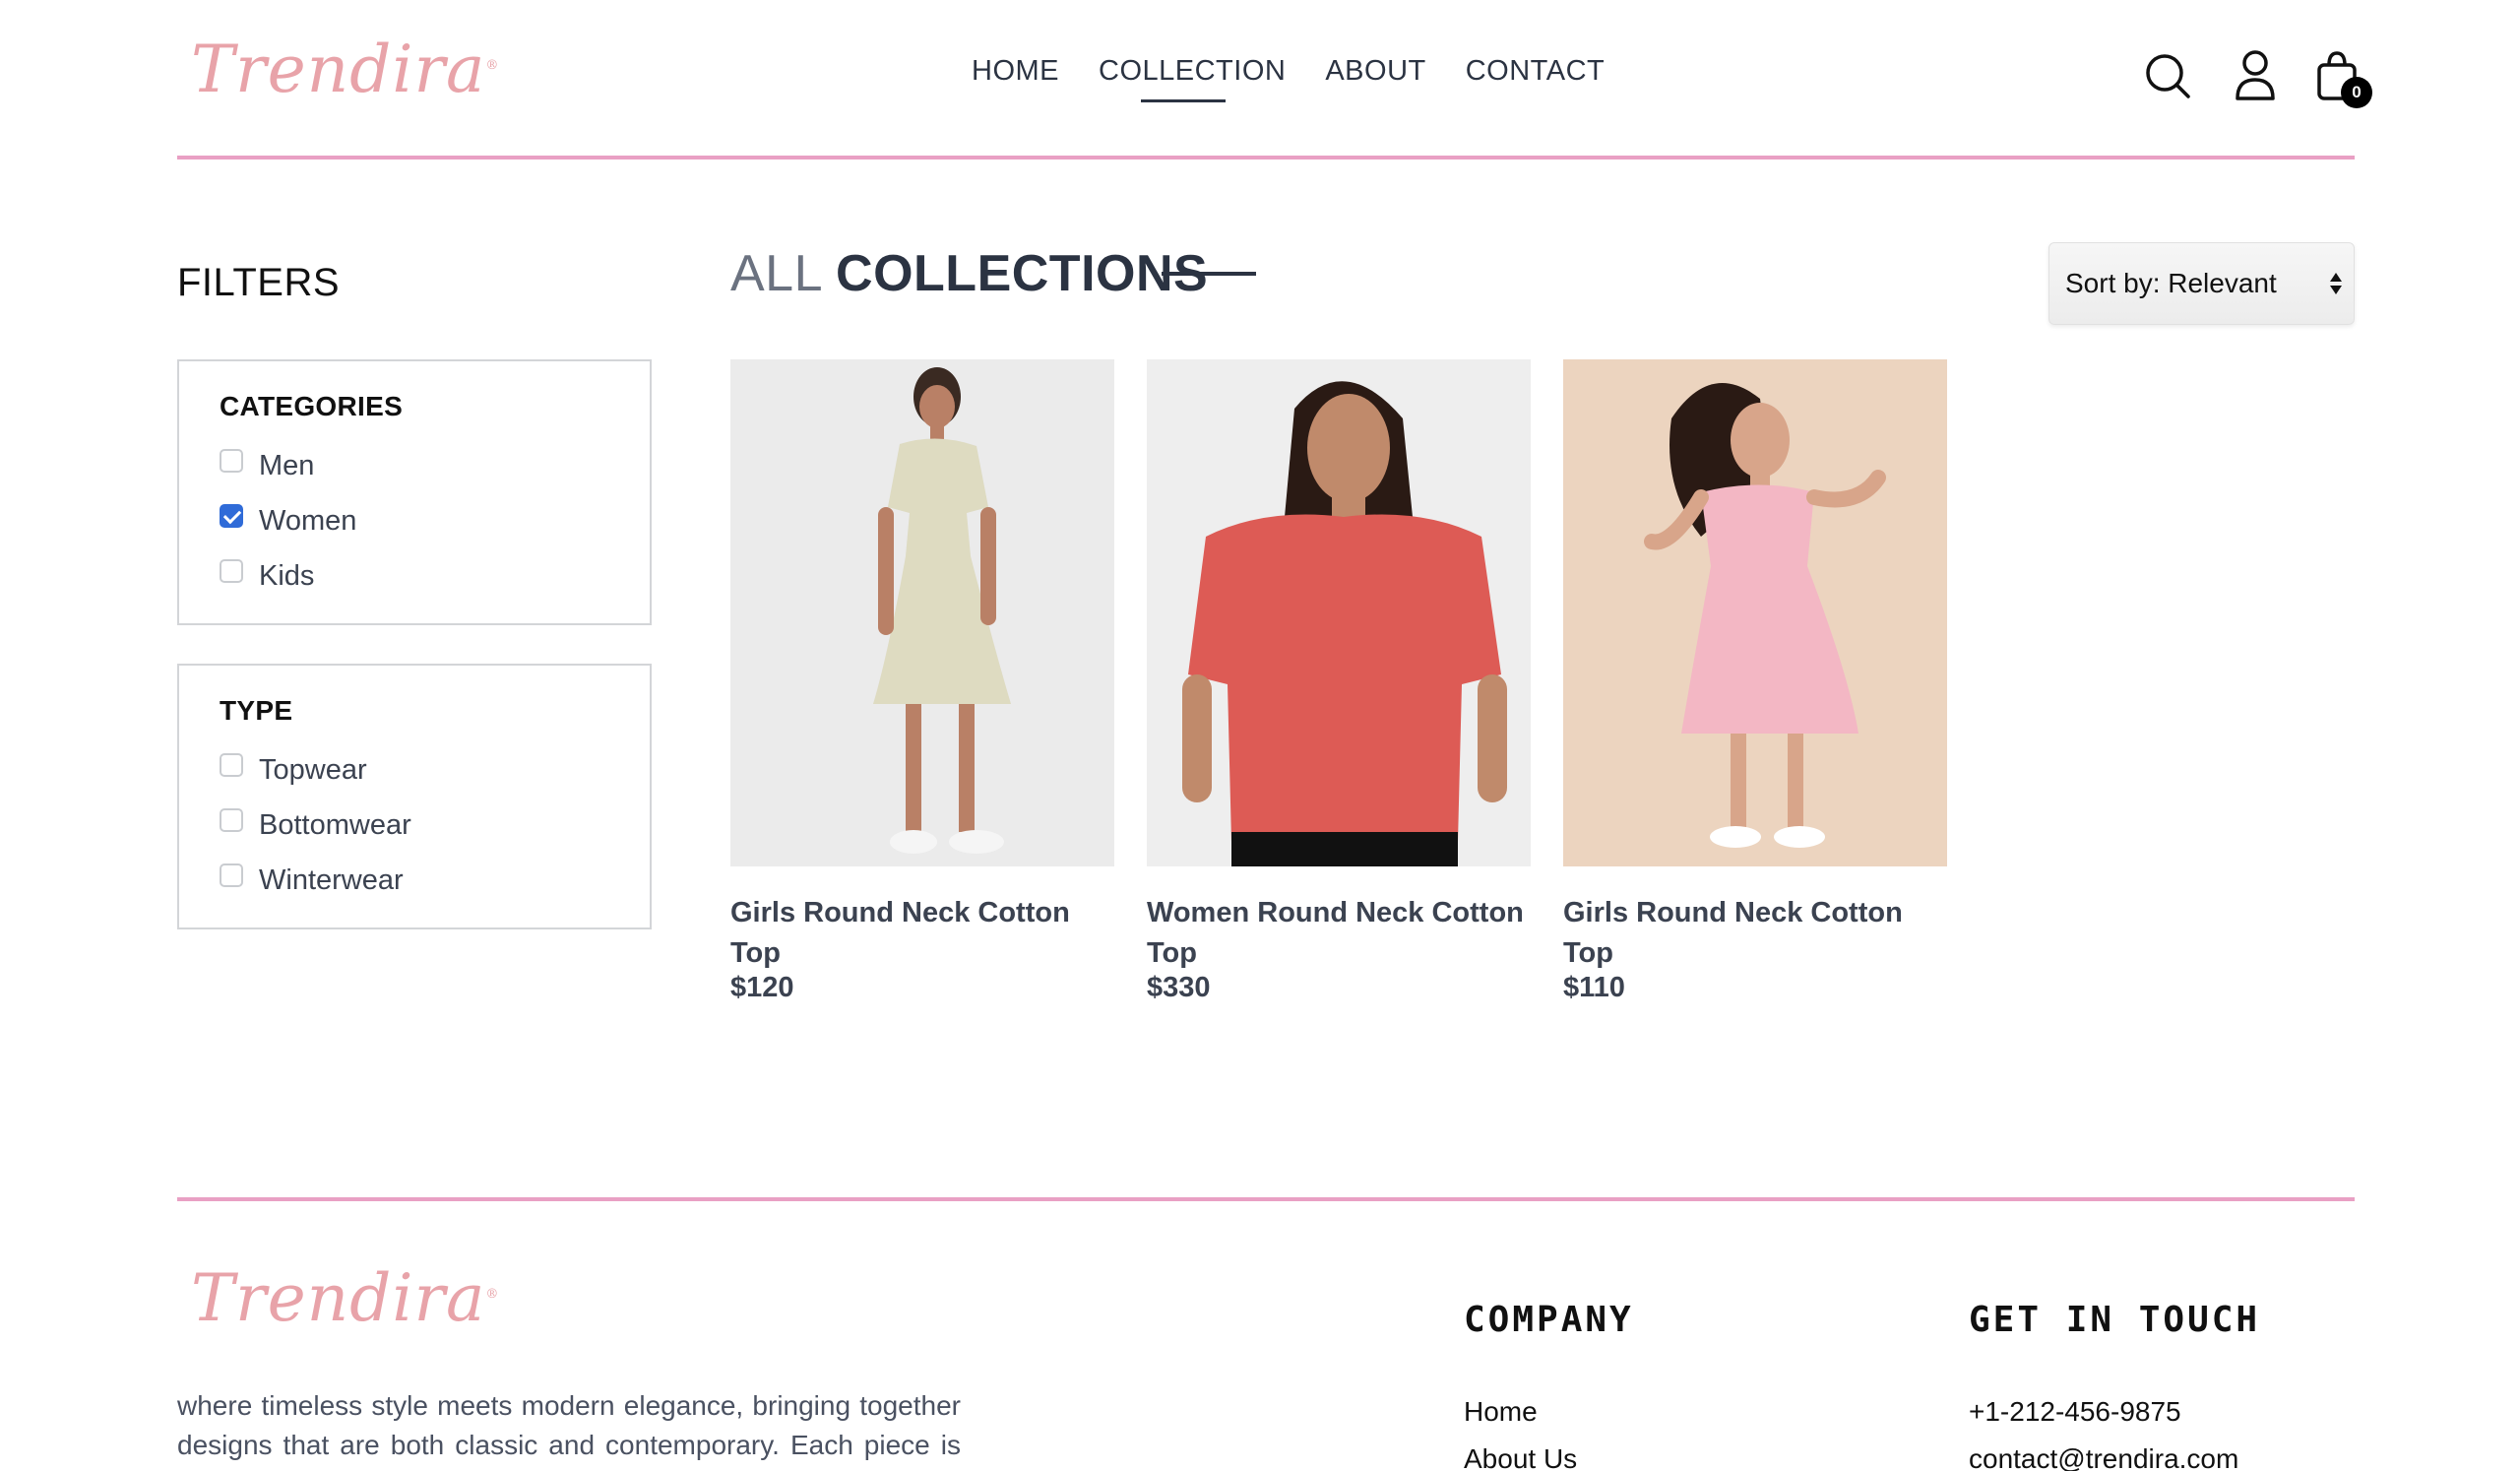 This screenshot has width=2520, height=1471. Describe the element at coordinates (1520, 1457) in the screenshot. I see `footer-link-about: About Us` at that location.